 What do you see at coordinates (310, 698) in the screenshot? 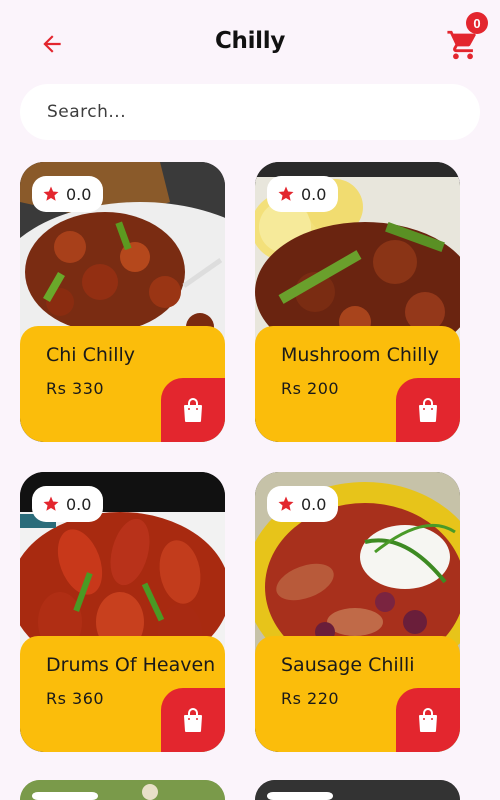
I see `product-price: Rs 220` at bounding box center [310, 698].